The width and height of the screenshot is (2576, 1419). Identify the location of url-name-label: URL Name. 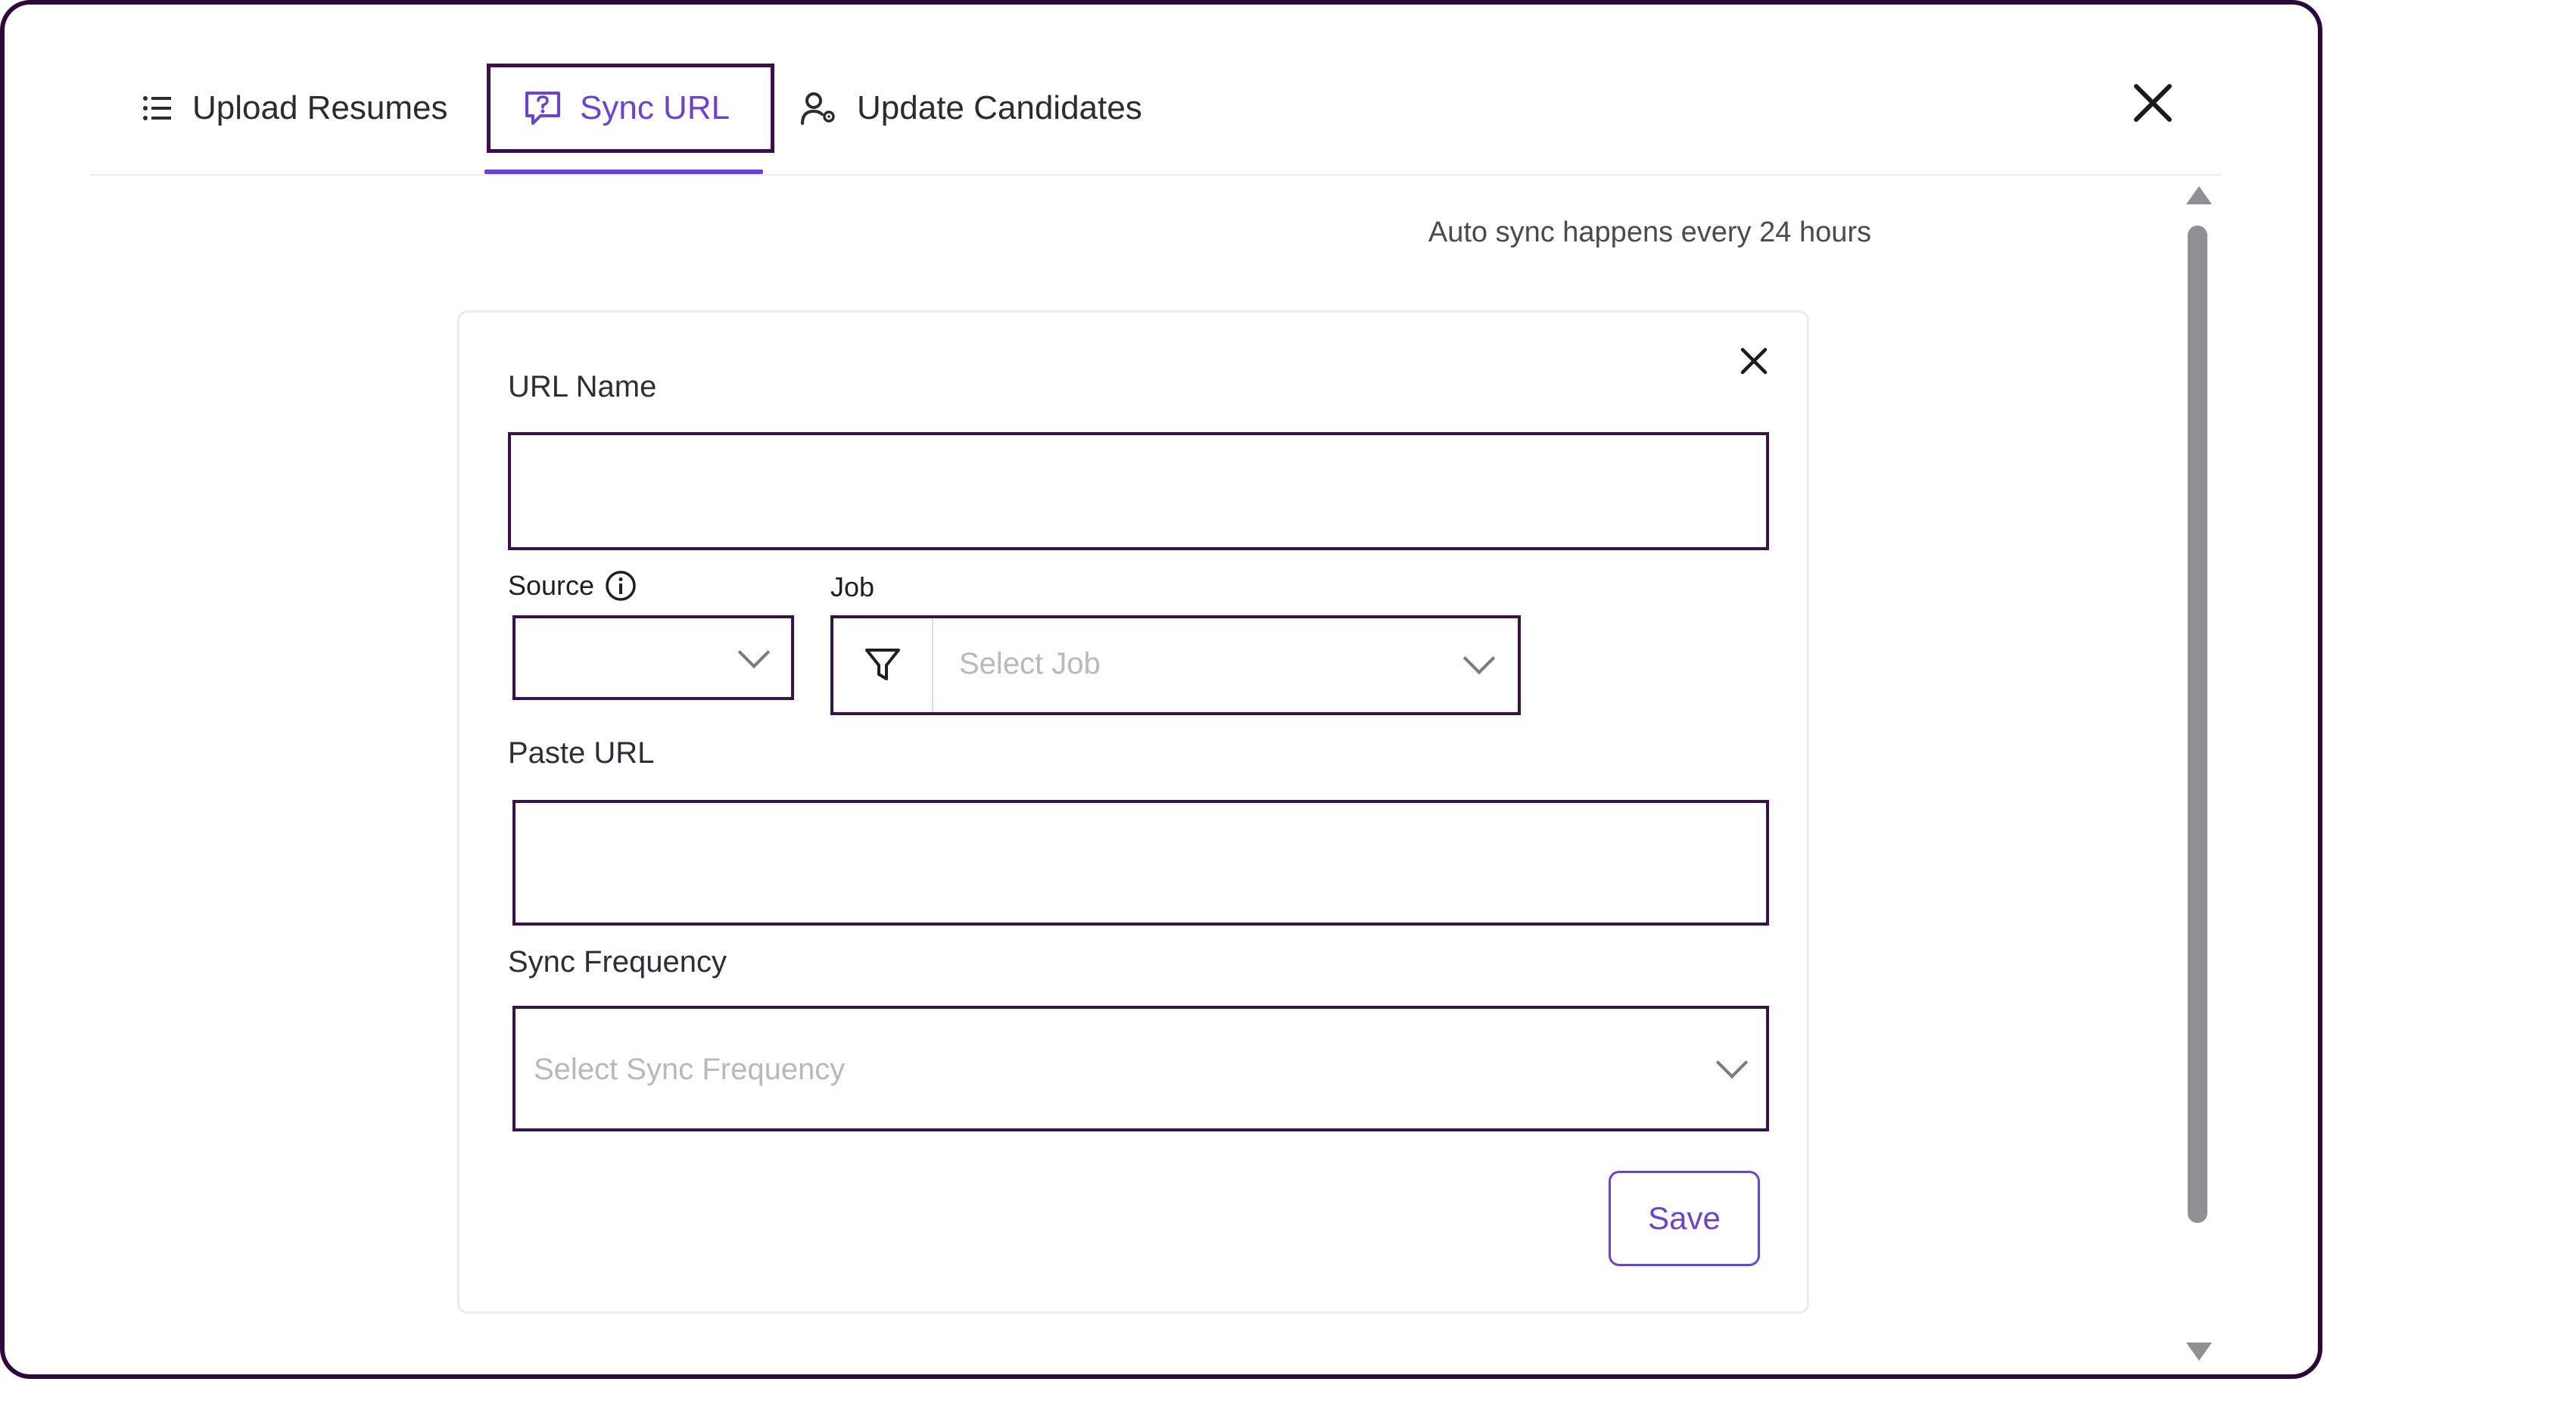
(582, 387).